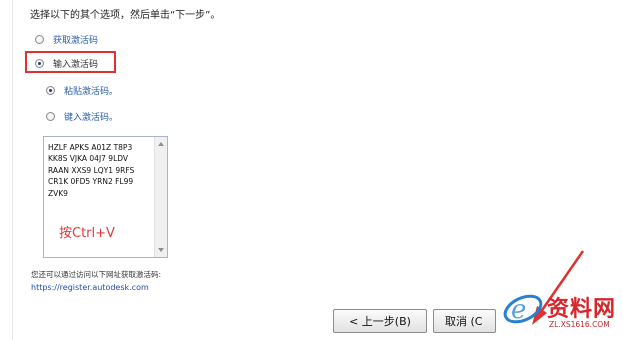  I want to click on svg-text: e, so click(518, 310).